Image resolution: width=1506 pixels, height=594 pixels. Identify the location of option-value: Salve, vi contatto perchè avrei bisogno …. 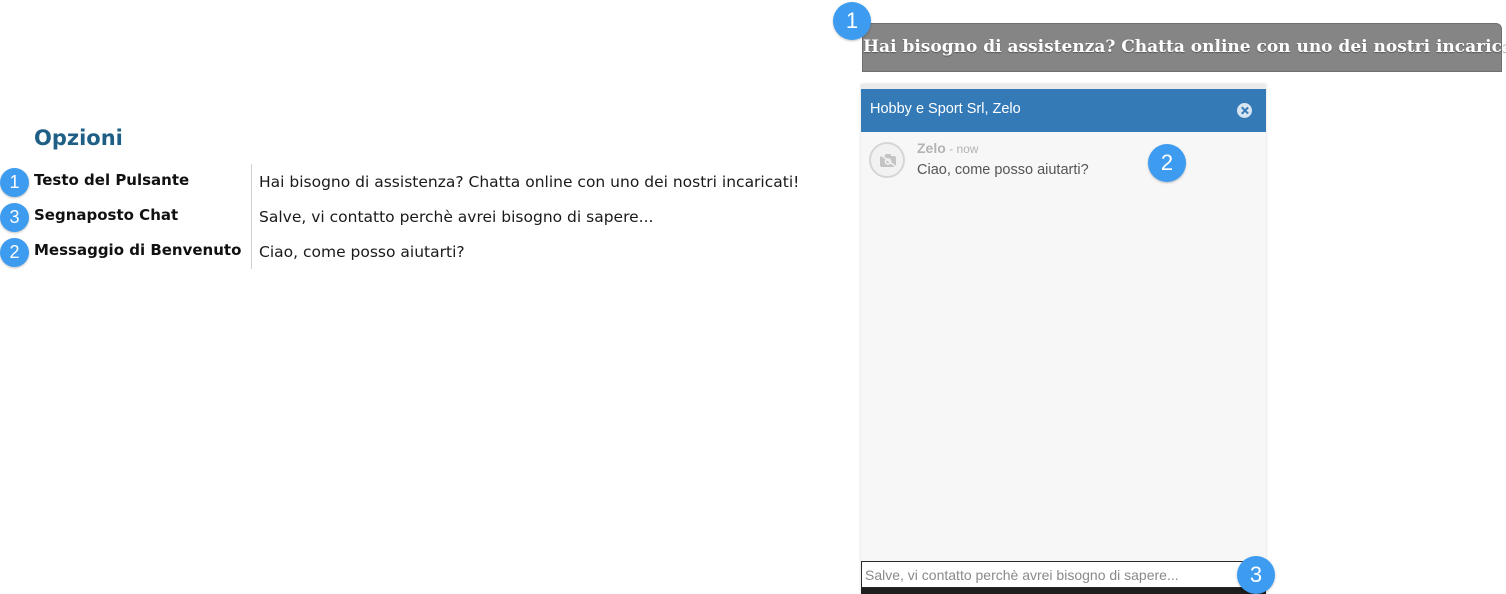
(456, 217).